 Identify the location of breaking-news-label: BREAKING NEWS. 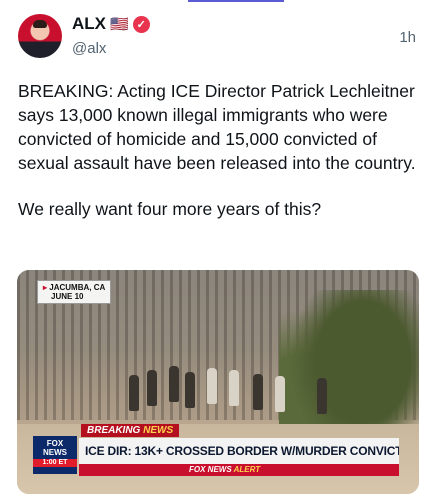
(130, 430).